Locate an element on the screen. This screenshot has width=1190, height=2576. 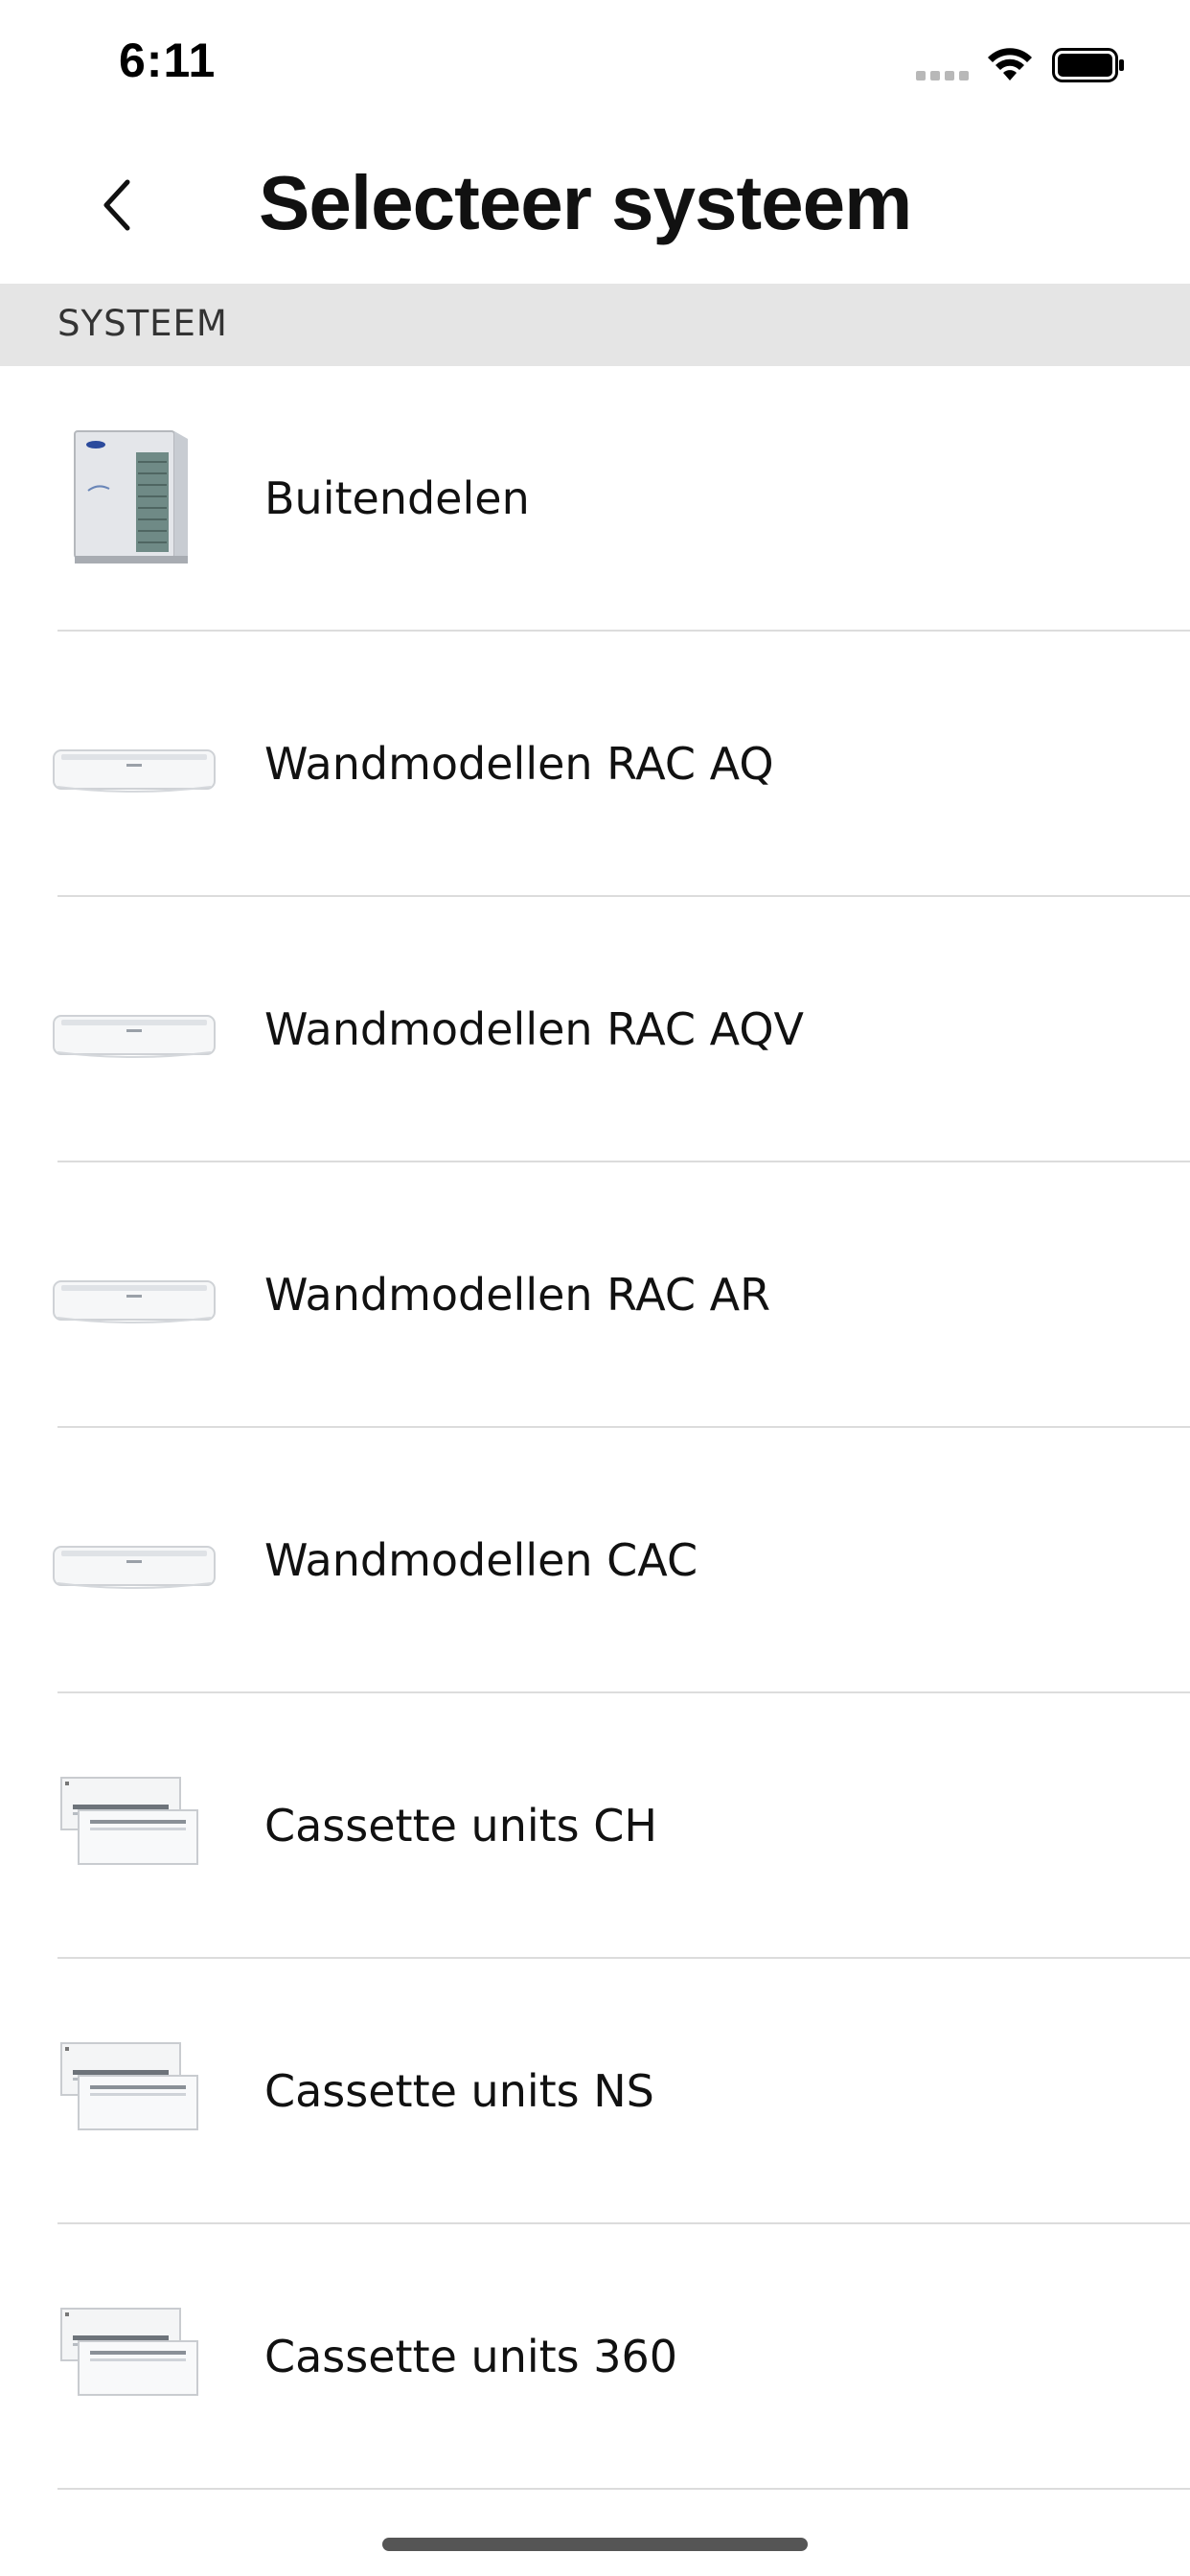
back-button is located at coordinates (118, 205).